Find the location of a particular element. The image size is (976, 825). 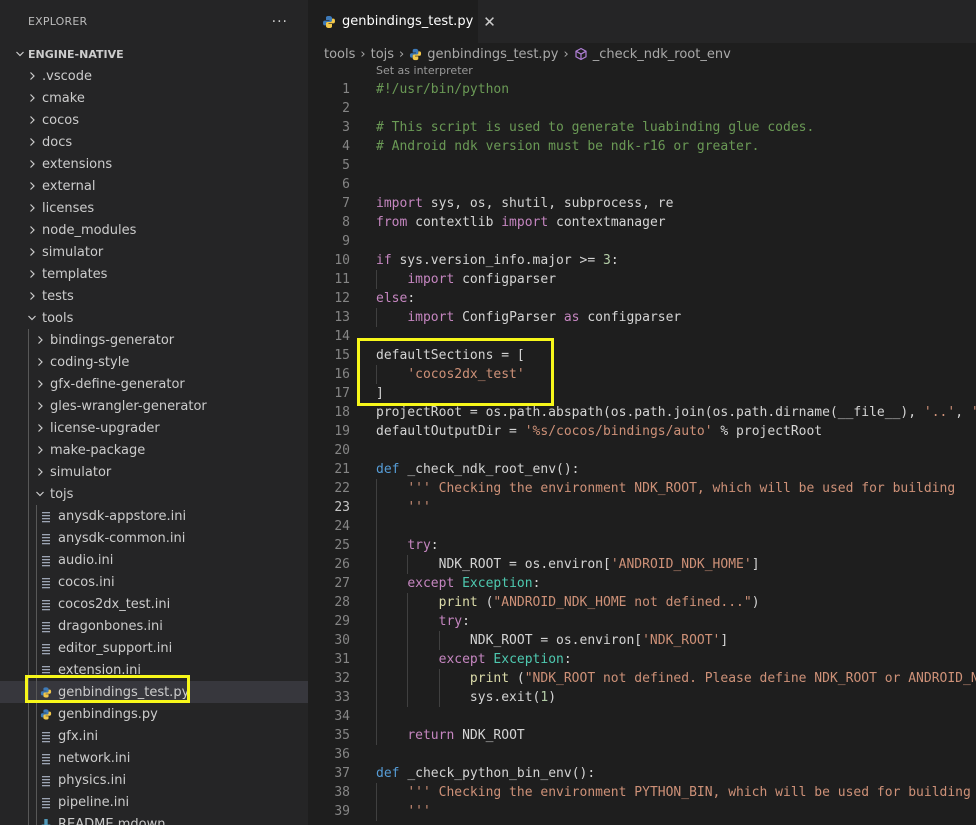

tab-bar: genbindings_test.py ✕ is located at coordinates (642, 21).